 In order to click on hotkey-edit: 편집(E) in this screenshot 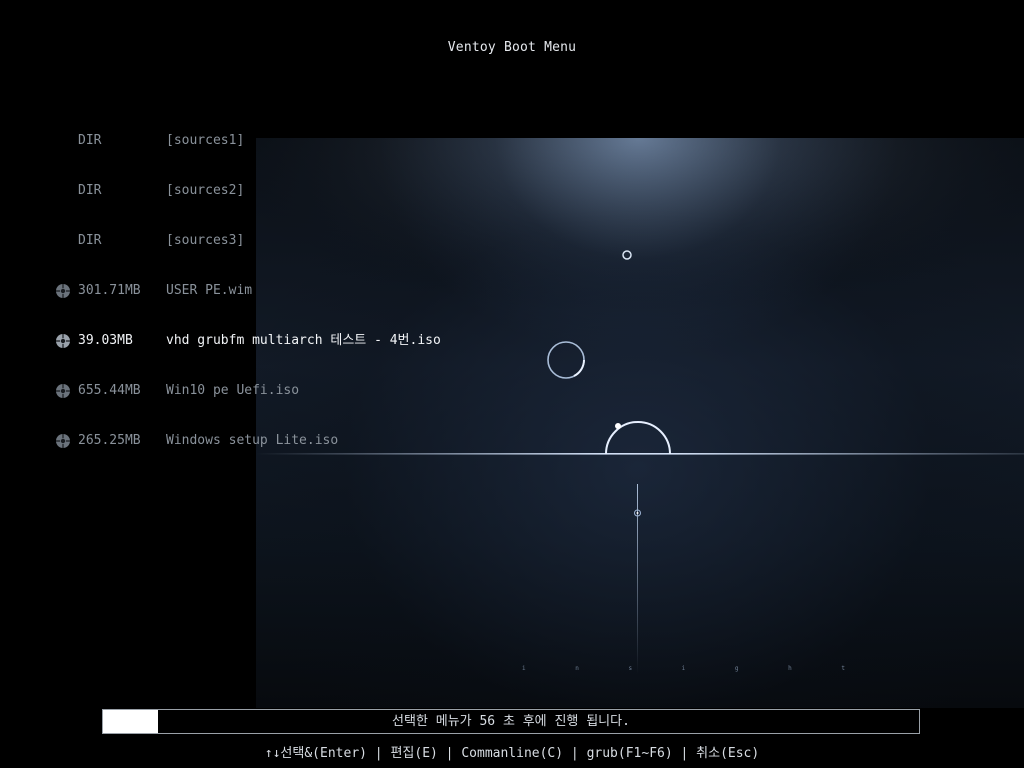, I will do `click(414, 753)`.